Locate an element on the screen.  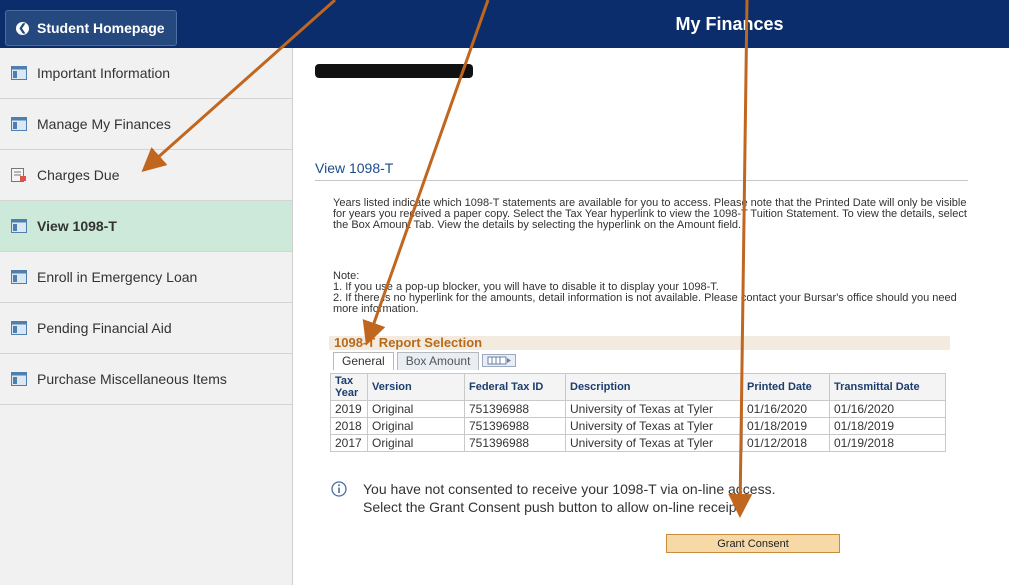
sidebar-item-label: Important Information is located at coordinates (104, 73).